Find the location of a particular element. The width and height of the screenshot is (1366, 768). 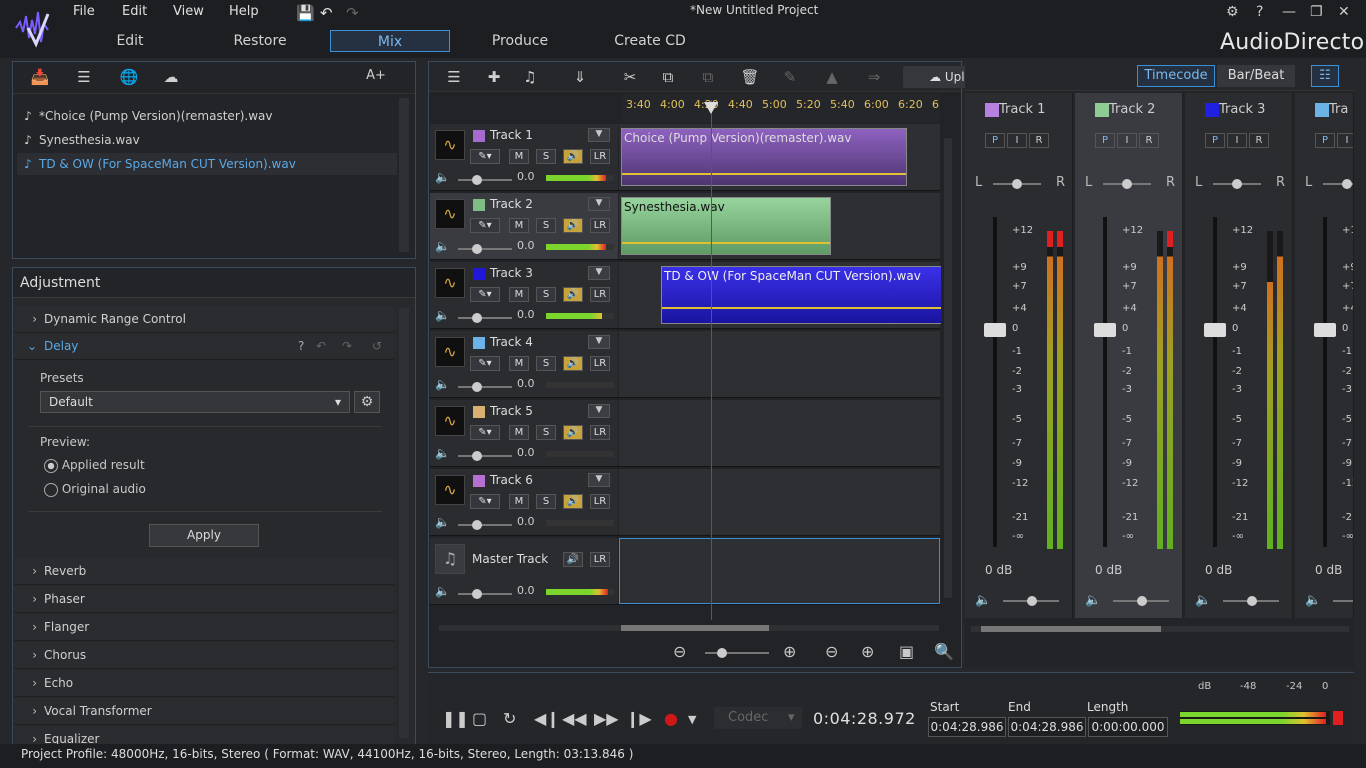

fast-forward-icon: ▶▶ is located at coordinates (606, 718).